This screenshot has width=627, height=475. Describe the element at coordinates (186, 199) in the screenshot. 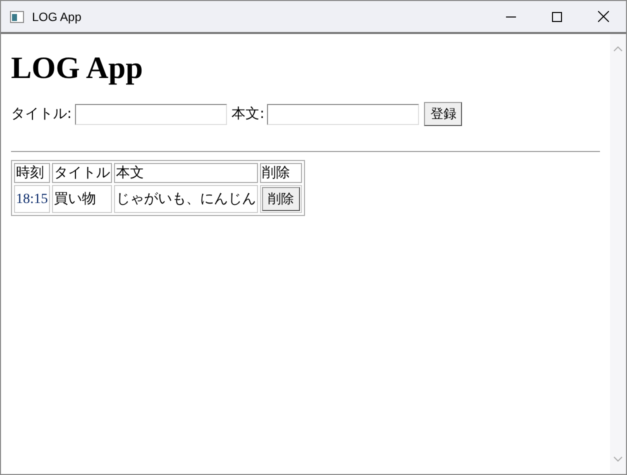

I see `table-cell: じゃがいも、にんじん` at that location.